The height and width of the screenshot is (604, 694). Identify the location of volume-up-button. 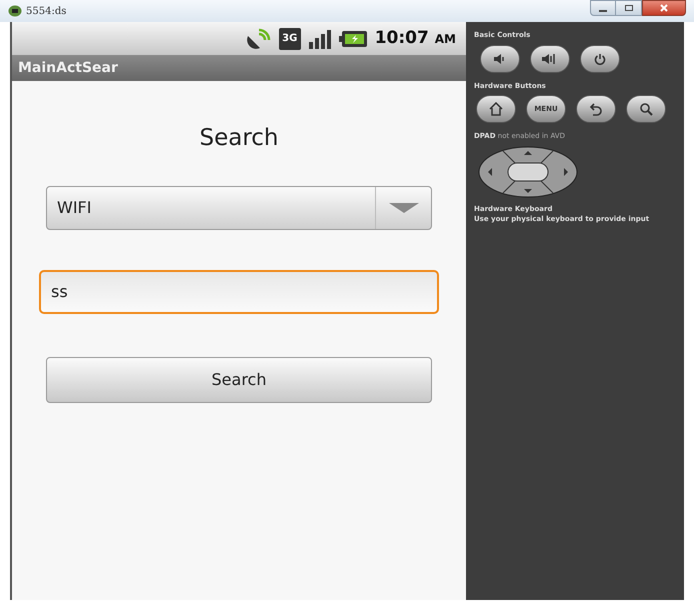
(550, 58).